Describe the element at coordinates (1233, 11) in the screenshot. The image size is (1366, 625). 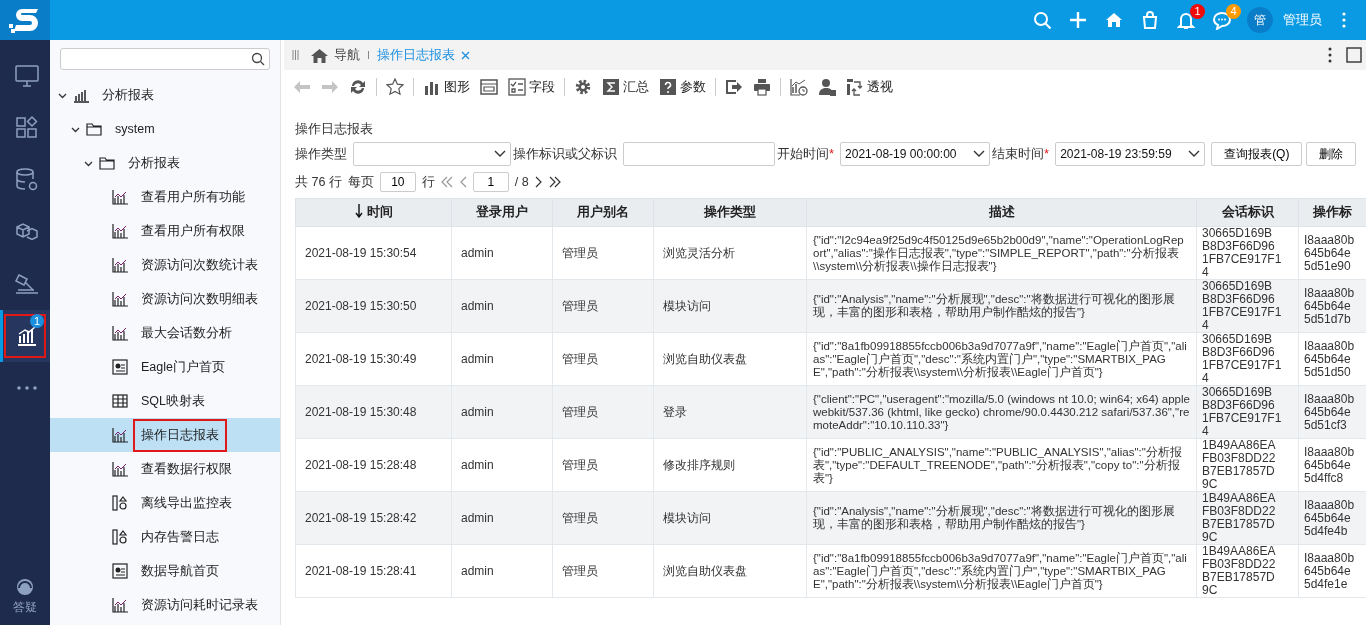
I see `count-badge: 4` at that location.